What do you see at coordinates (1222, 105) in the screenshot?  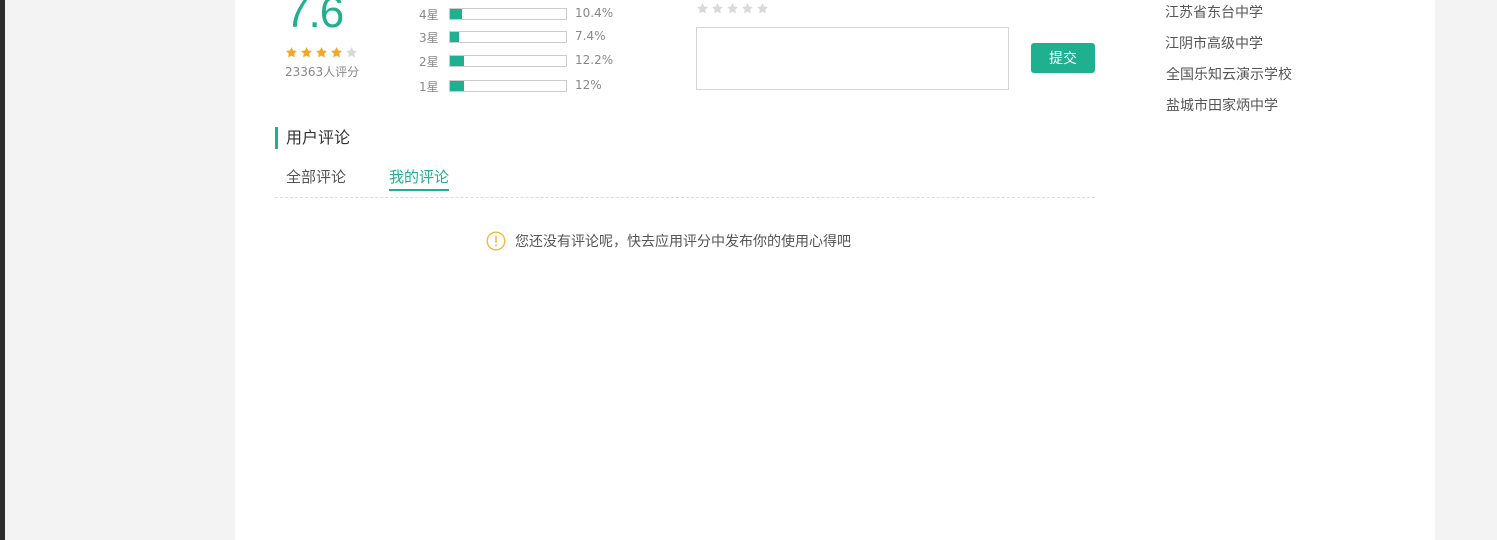 I see `school-list-item: 盐城市田家炳中学` at bounding box center [1222, 105].